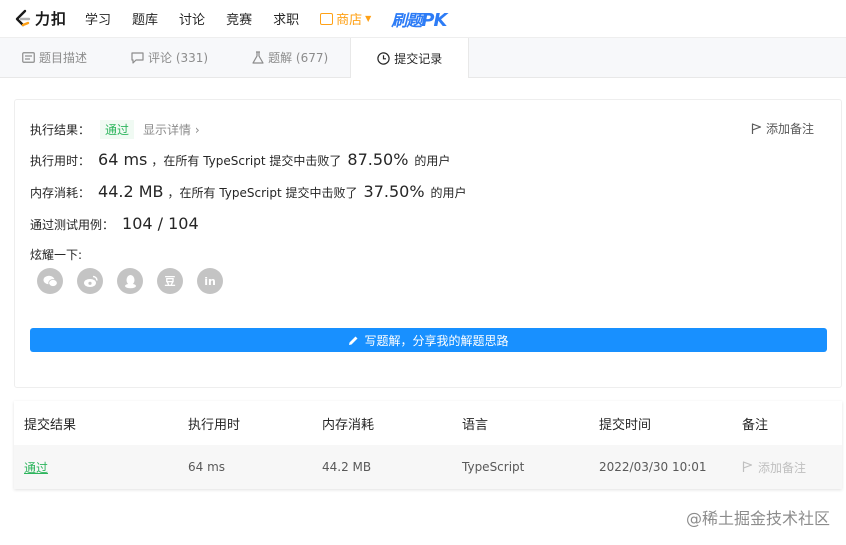  Describe the element at coordinates (23, 17) in the screenshot. I see `leetcode-logo-icon` at that location.